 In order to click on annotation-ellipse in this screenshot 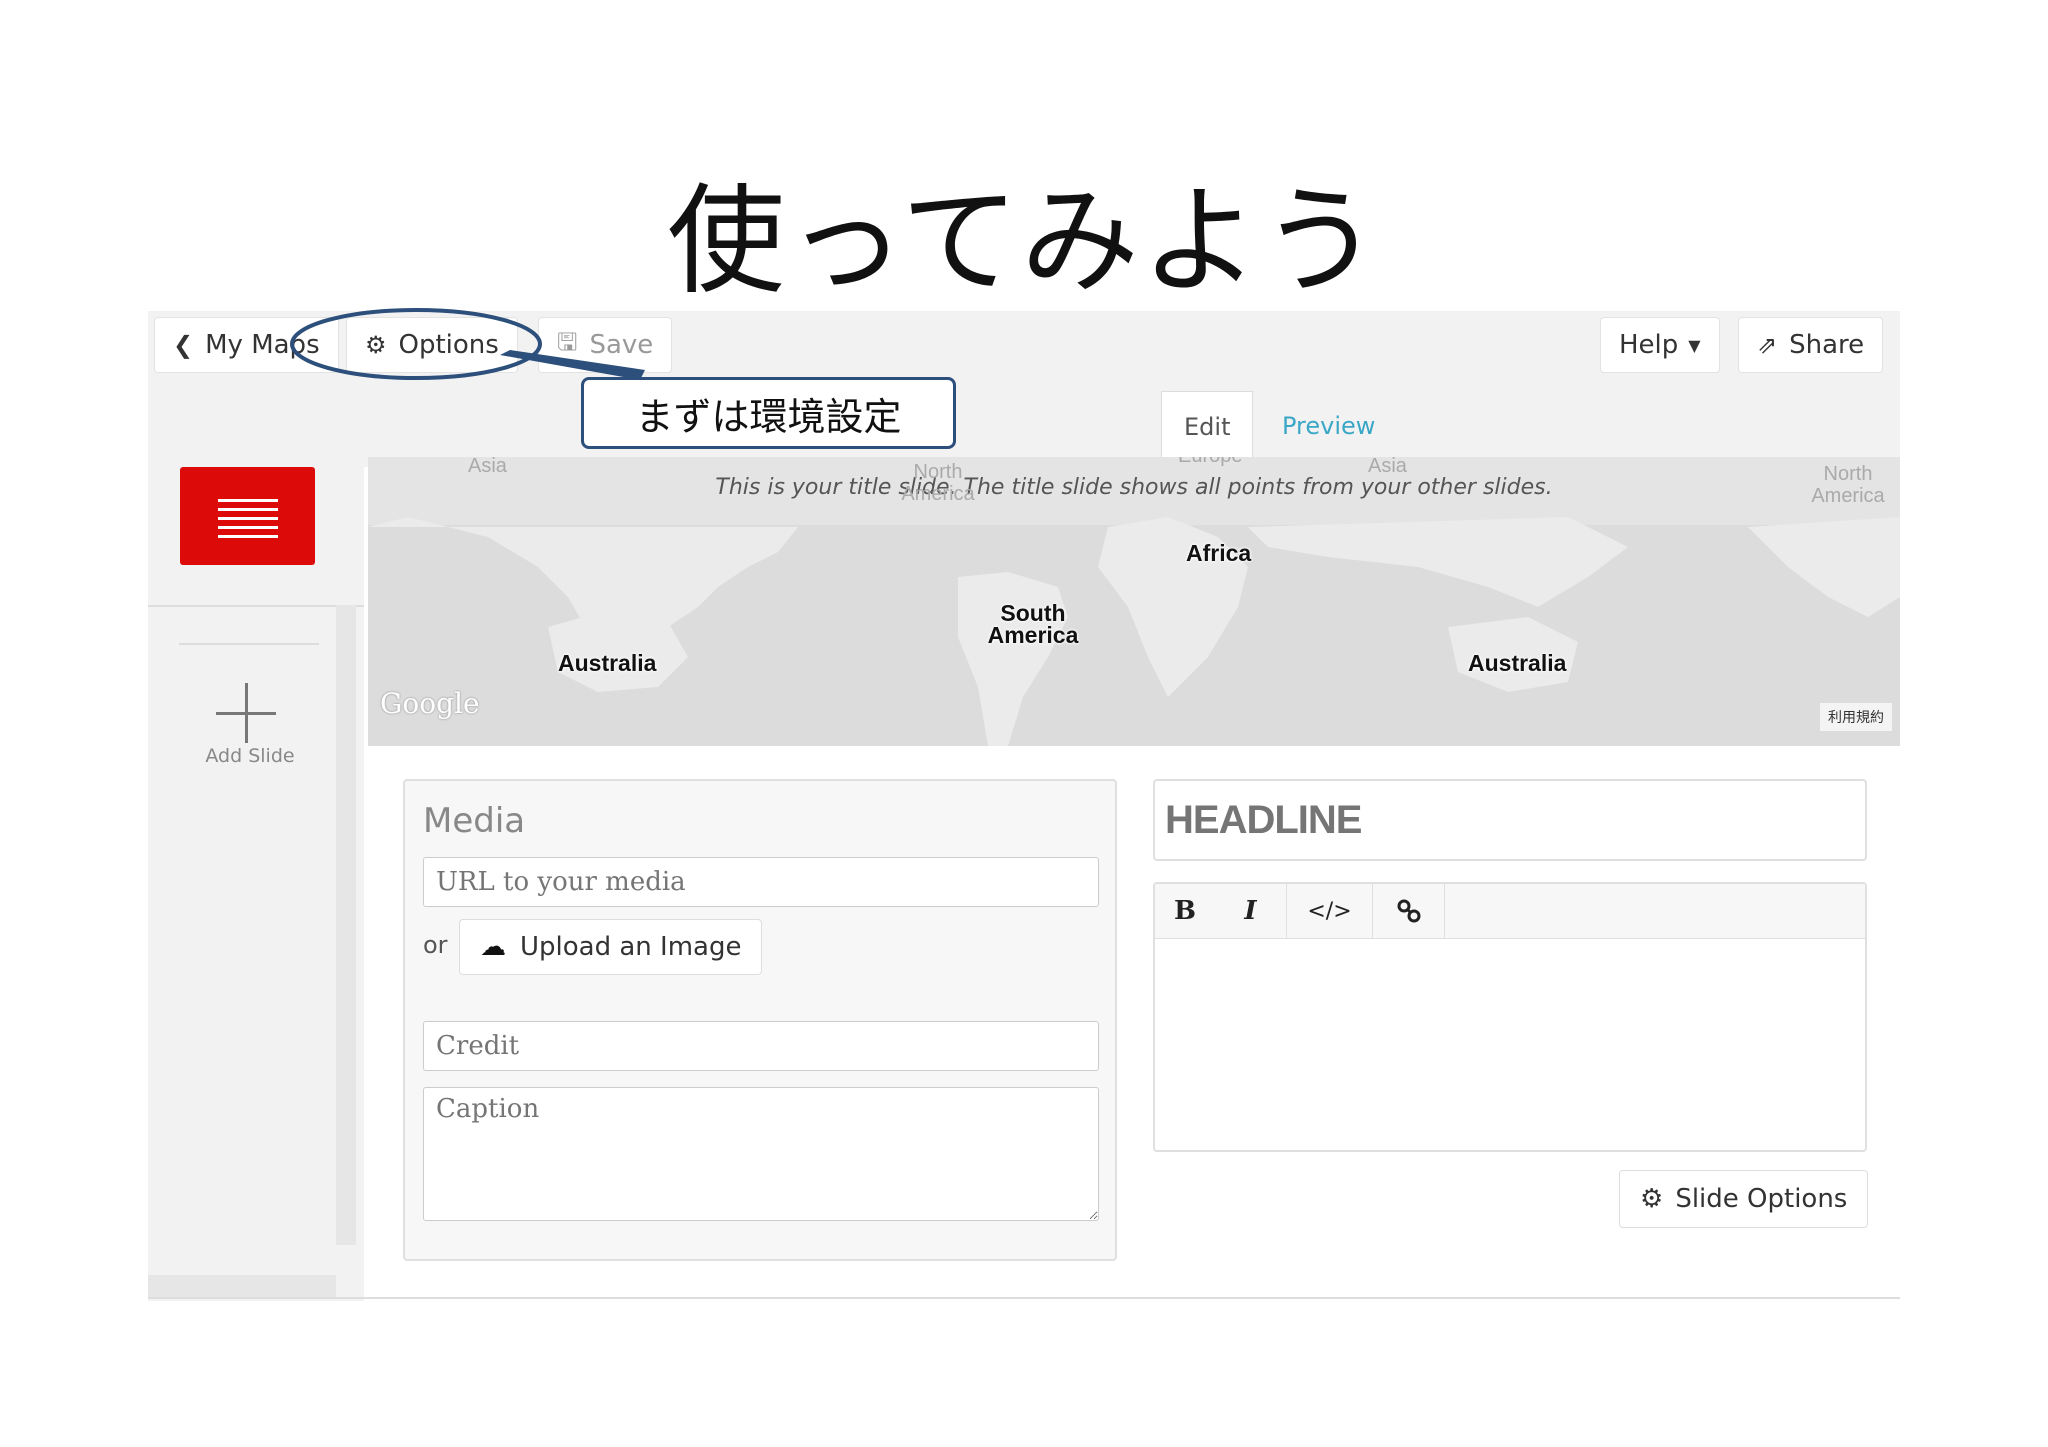, I will do `click(416, 344)`.